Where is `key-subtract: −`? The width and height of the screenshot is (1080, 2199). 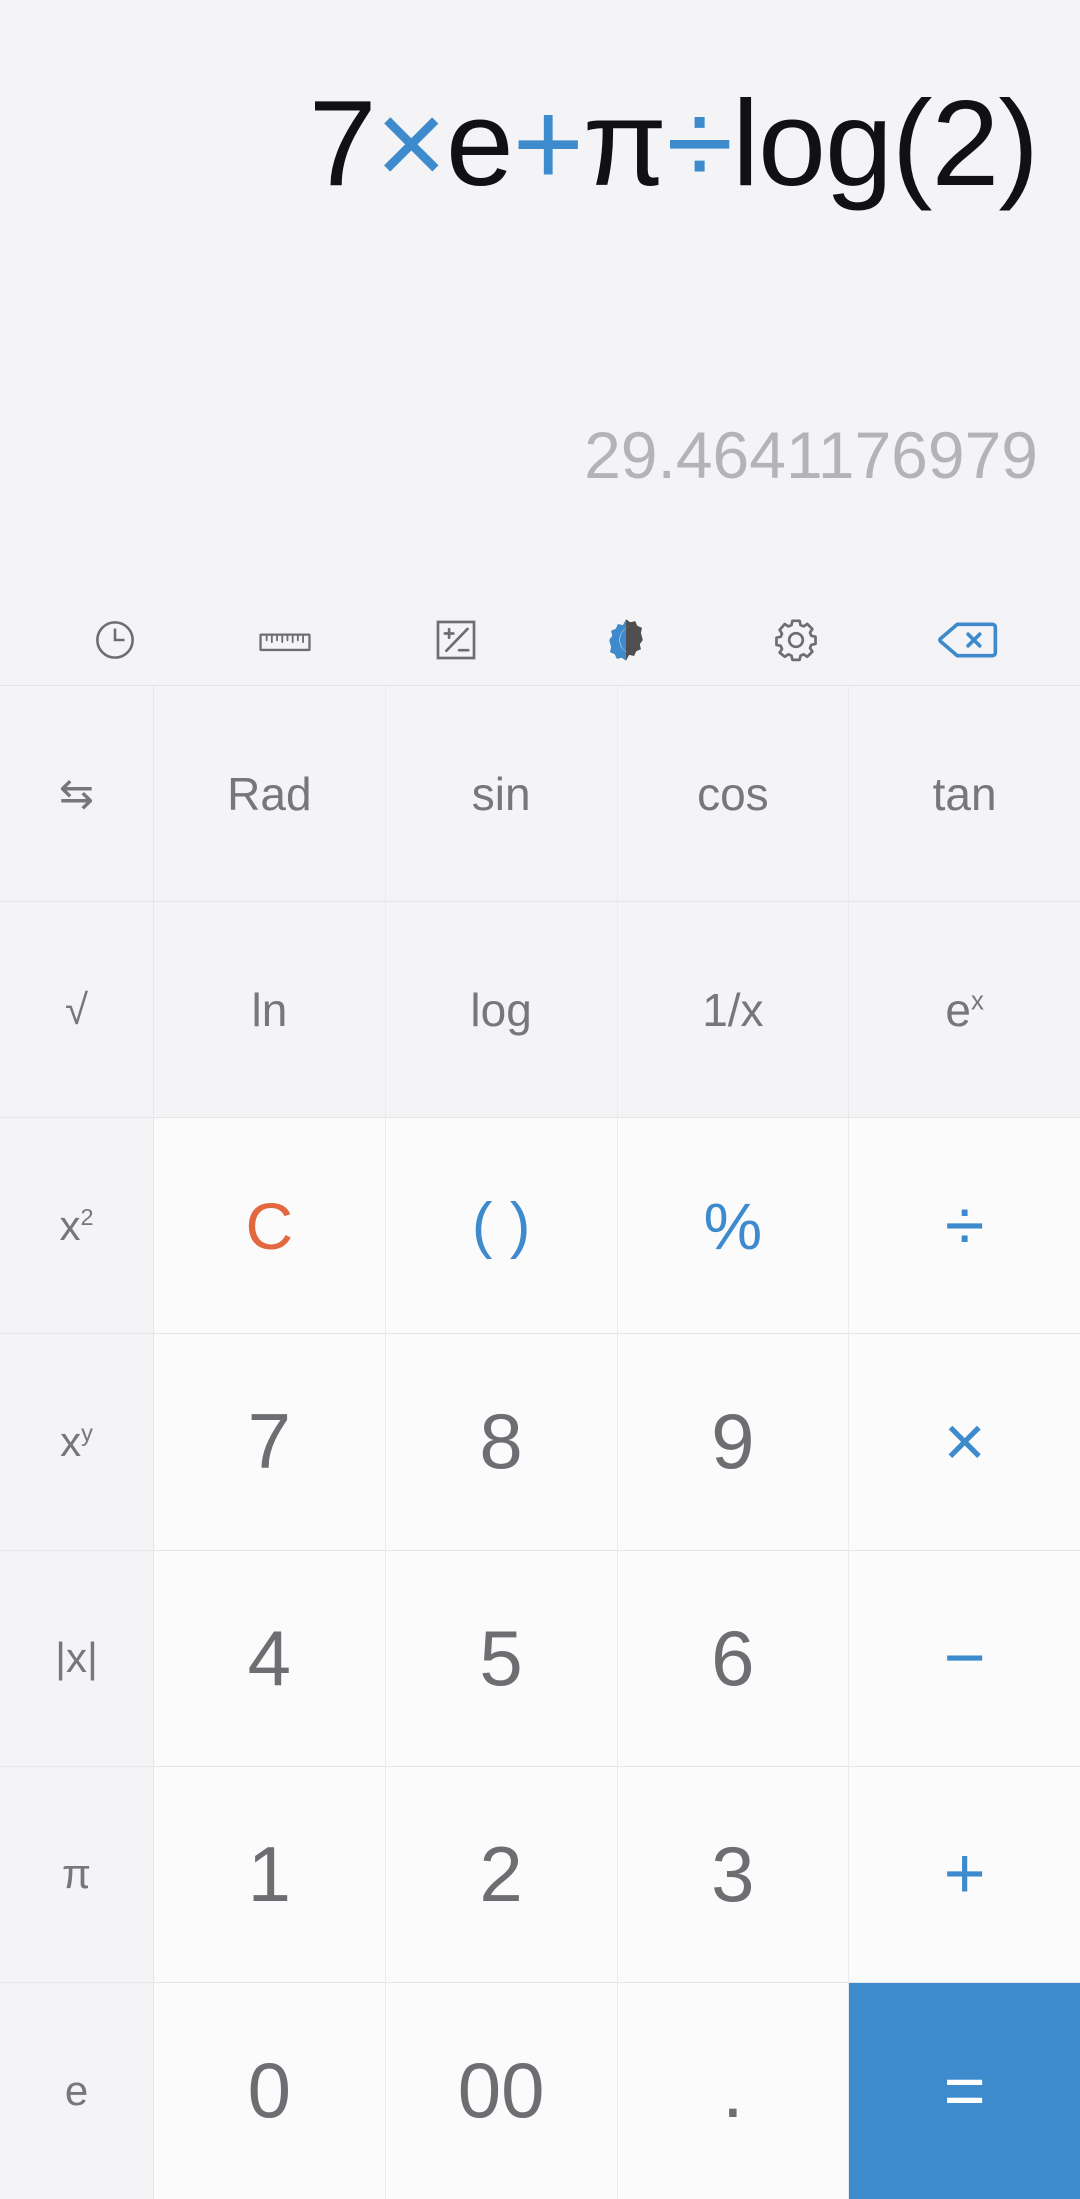 key-subtract: − is located at coordinates (964, 1658).